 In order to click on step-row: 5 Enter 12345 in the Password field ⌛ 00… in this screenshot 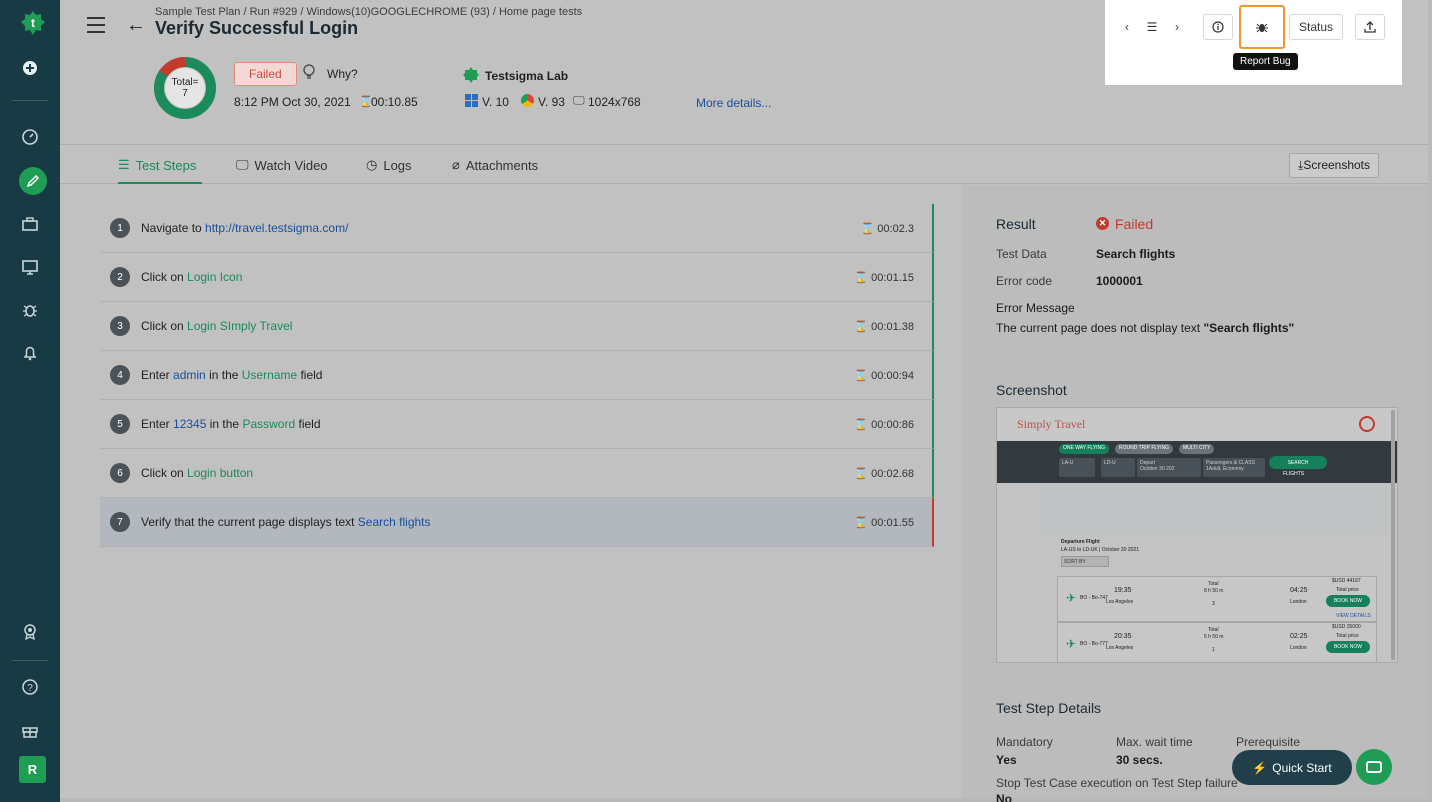, I will do `click(517, 424)`.